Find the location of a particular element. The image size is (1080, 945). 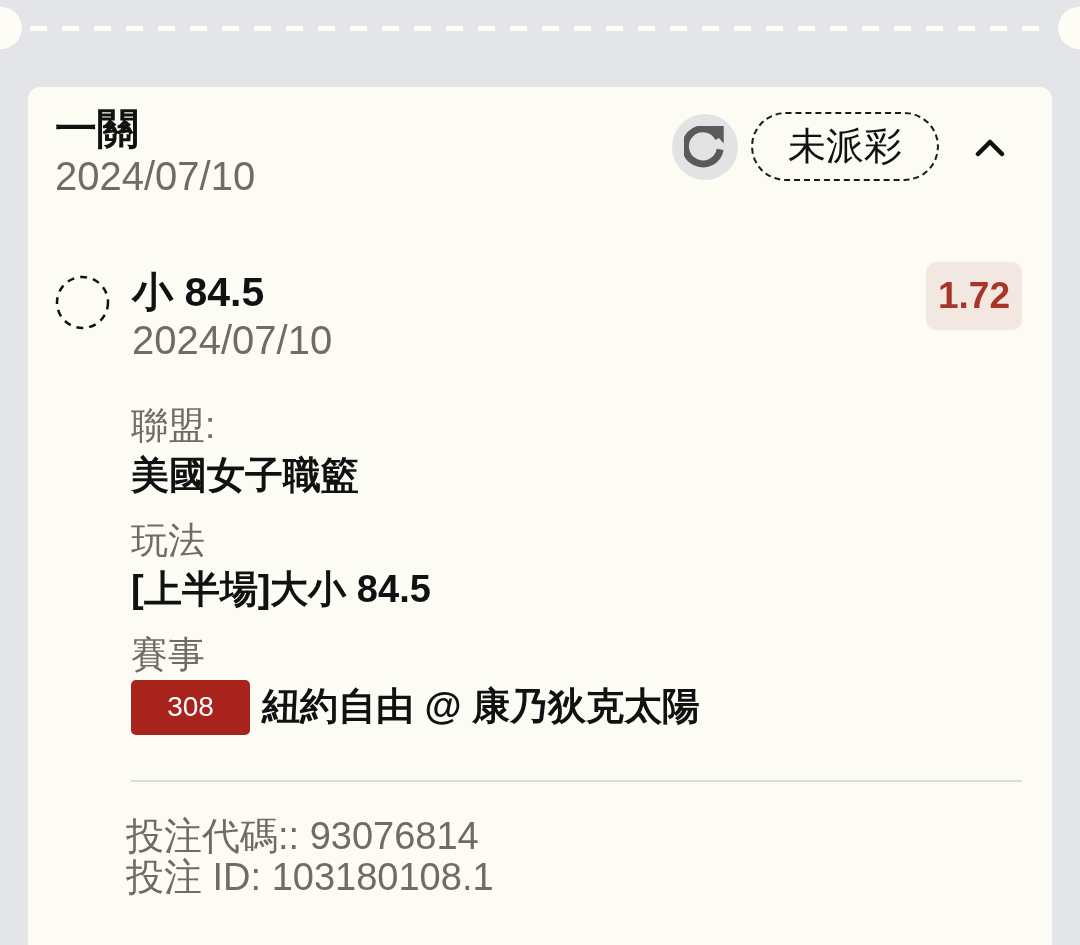

bet-reference: 投注 ID: 103180108.1 is located at coordinates (310, 878).